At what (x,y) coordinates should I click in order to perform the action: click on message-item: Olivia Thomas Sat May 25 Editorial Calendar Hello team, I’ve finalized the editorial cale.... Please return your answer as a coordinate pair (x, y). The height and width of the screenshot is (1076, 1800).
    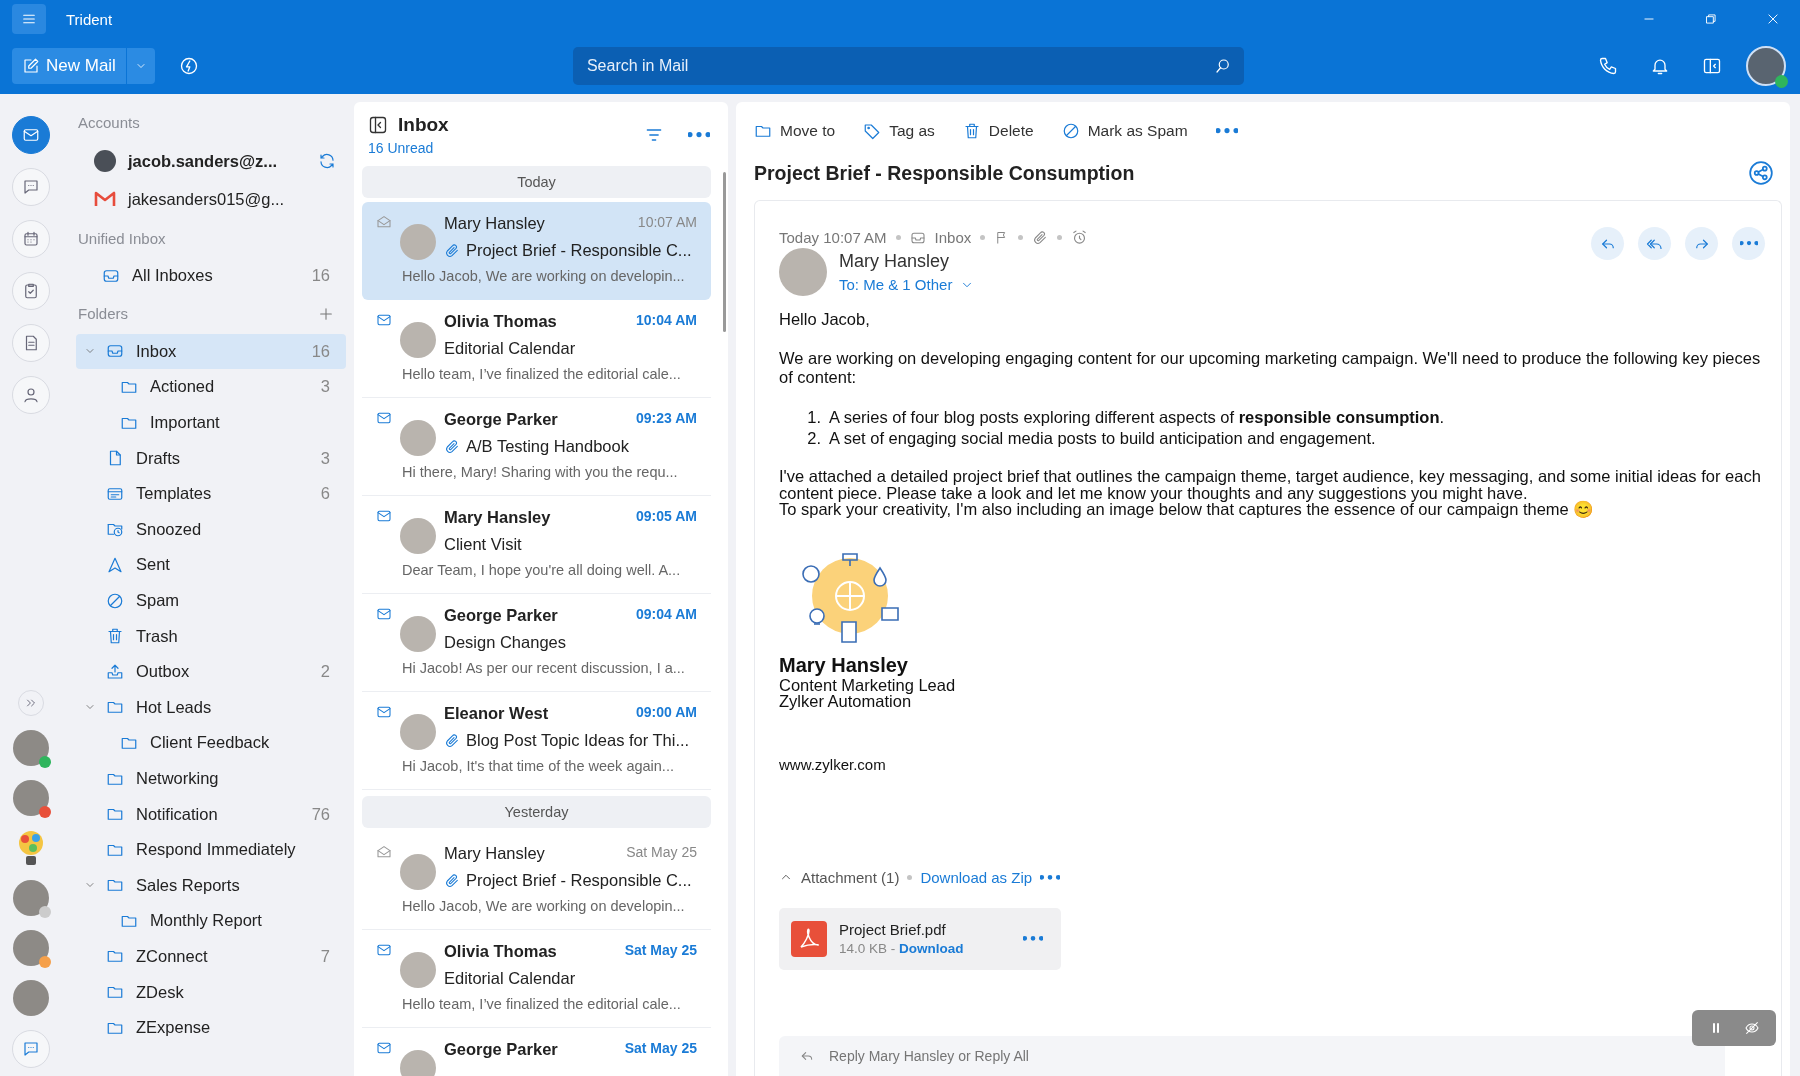
    Looking at the image, I should click on (536, 979).